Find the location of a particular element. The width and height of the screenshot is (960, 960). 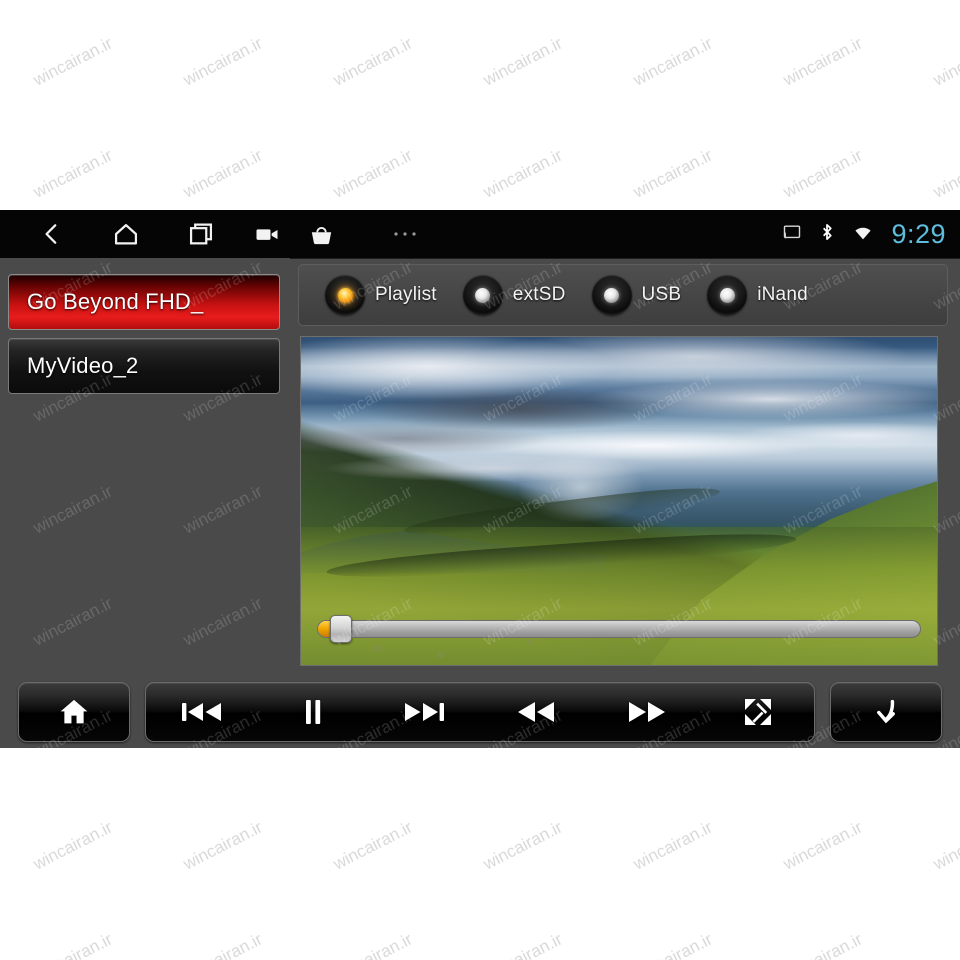

previous-track-icon is located at coordinates (202, 712).